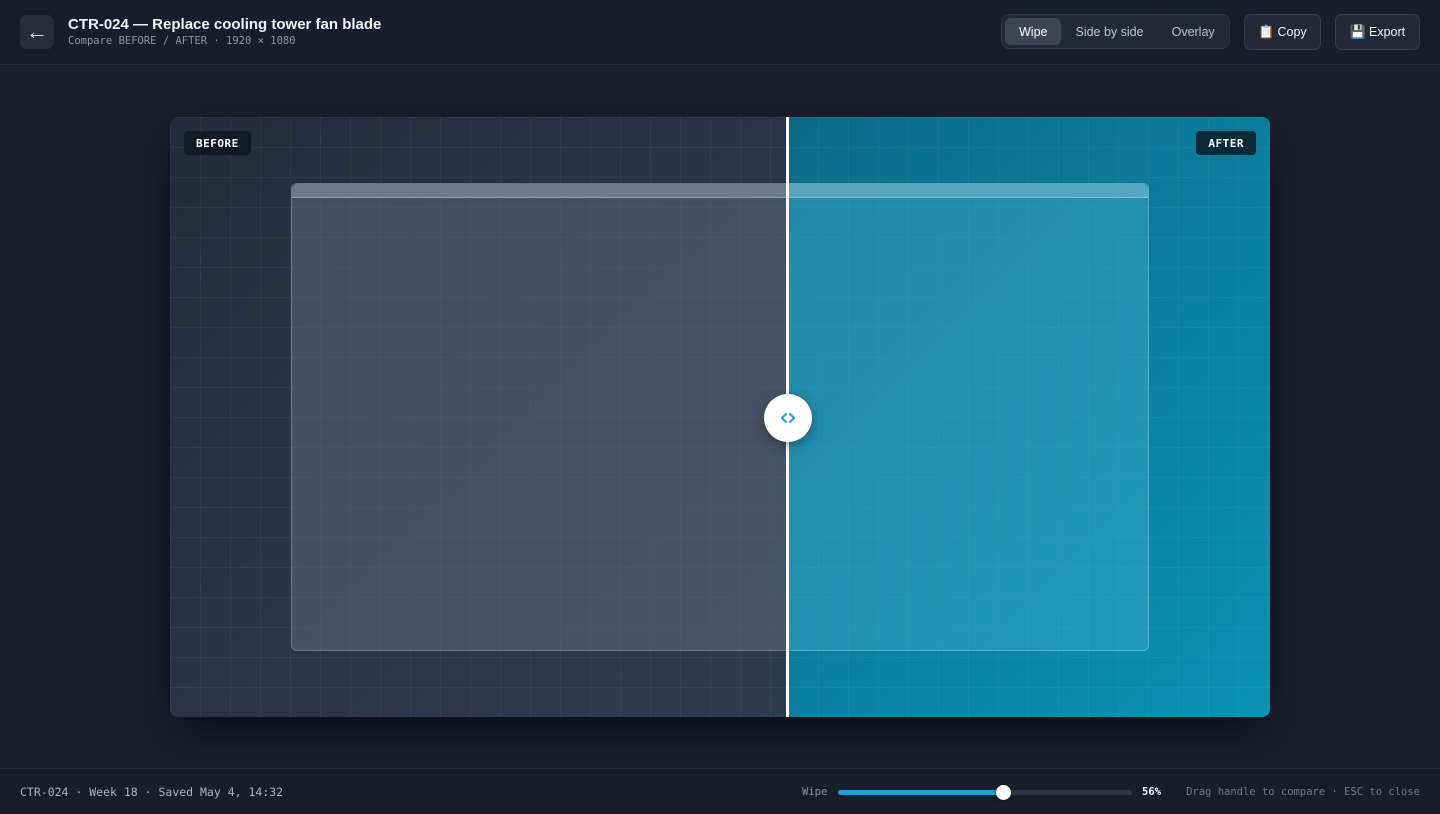 The height and width of the screenshot is (814, 1440). I want to click on tab-side-by-side: Side by side, so click(1109, 31).